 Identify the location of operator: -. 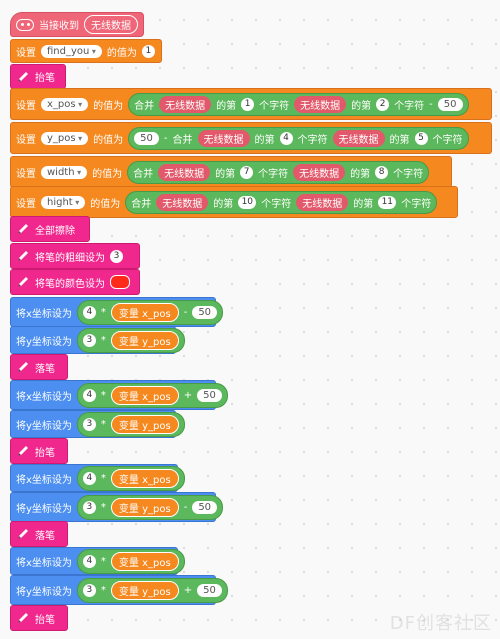
(185, 507).